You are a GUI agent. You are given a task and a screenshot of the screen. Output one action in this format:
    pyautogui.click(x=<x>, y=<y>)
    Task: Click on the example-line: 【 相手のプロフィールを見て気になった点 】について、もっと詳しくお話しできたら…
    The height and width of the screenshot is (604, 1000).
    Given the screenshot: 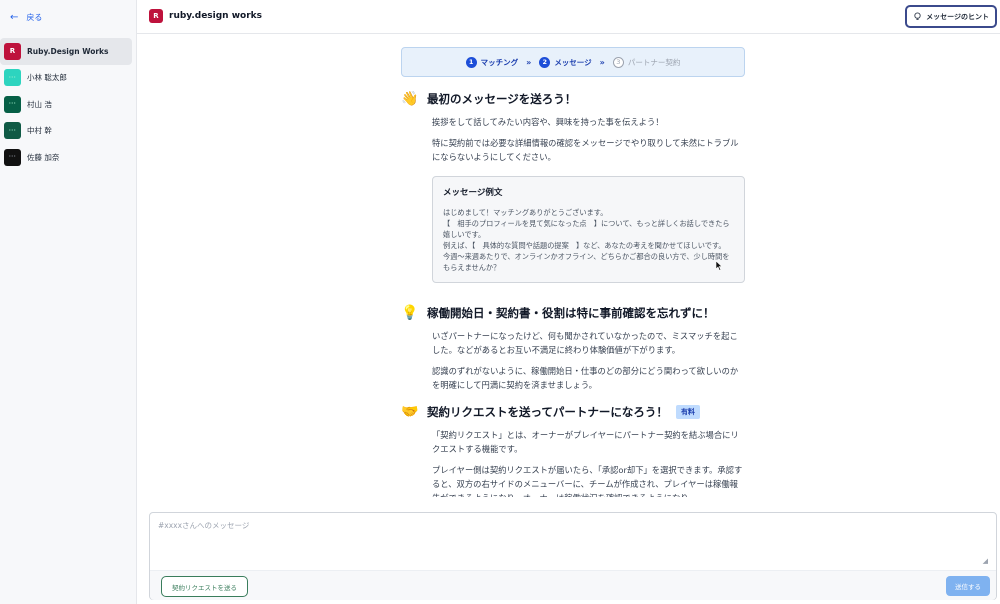 What is the action you would take?
    pyautogui.click(x=586, y=229)
    